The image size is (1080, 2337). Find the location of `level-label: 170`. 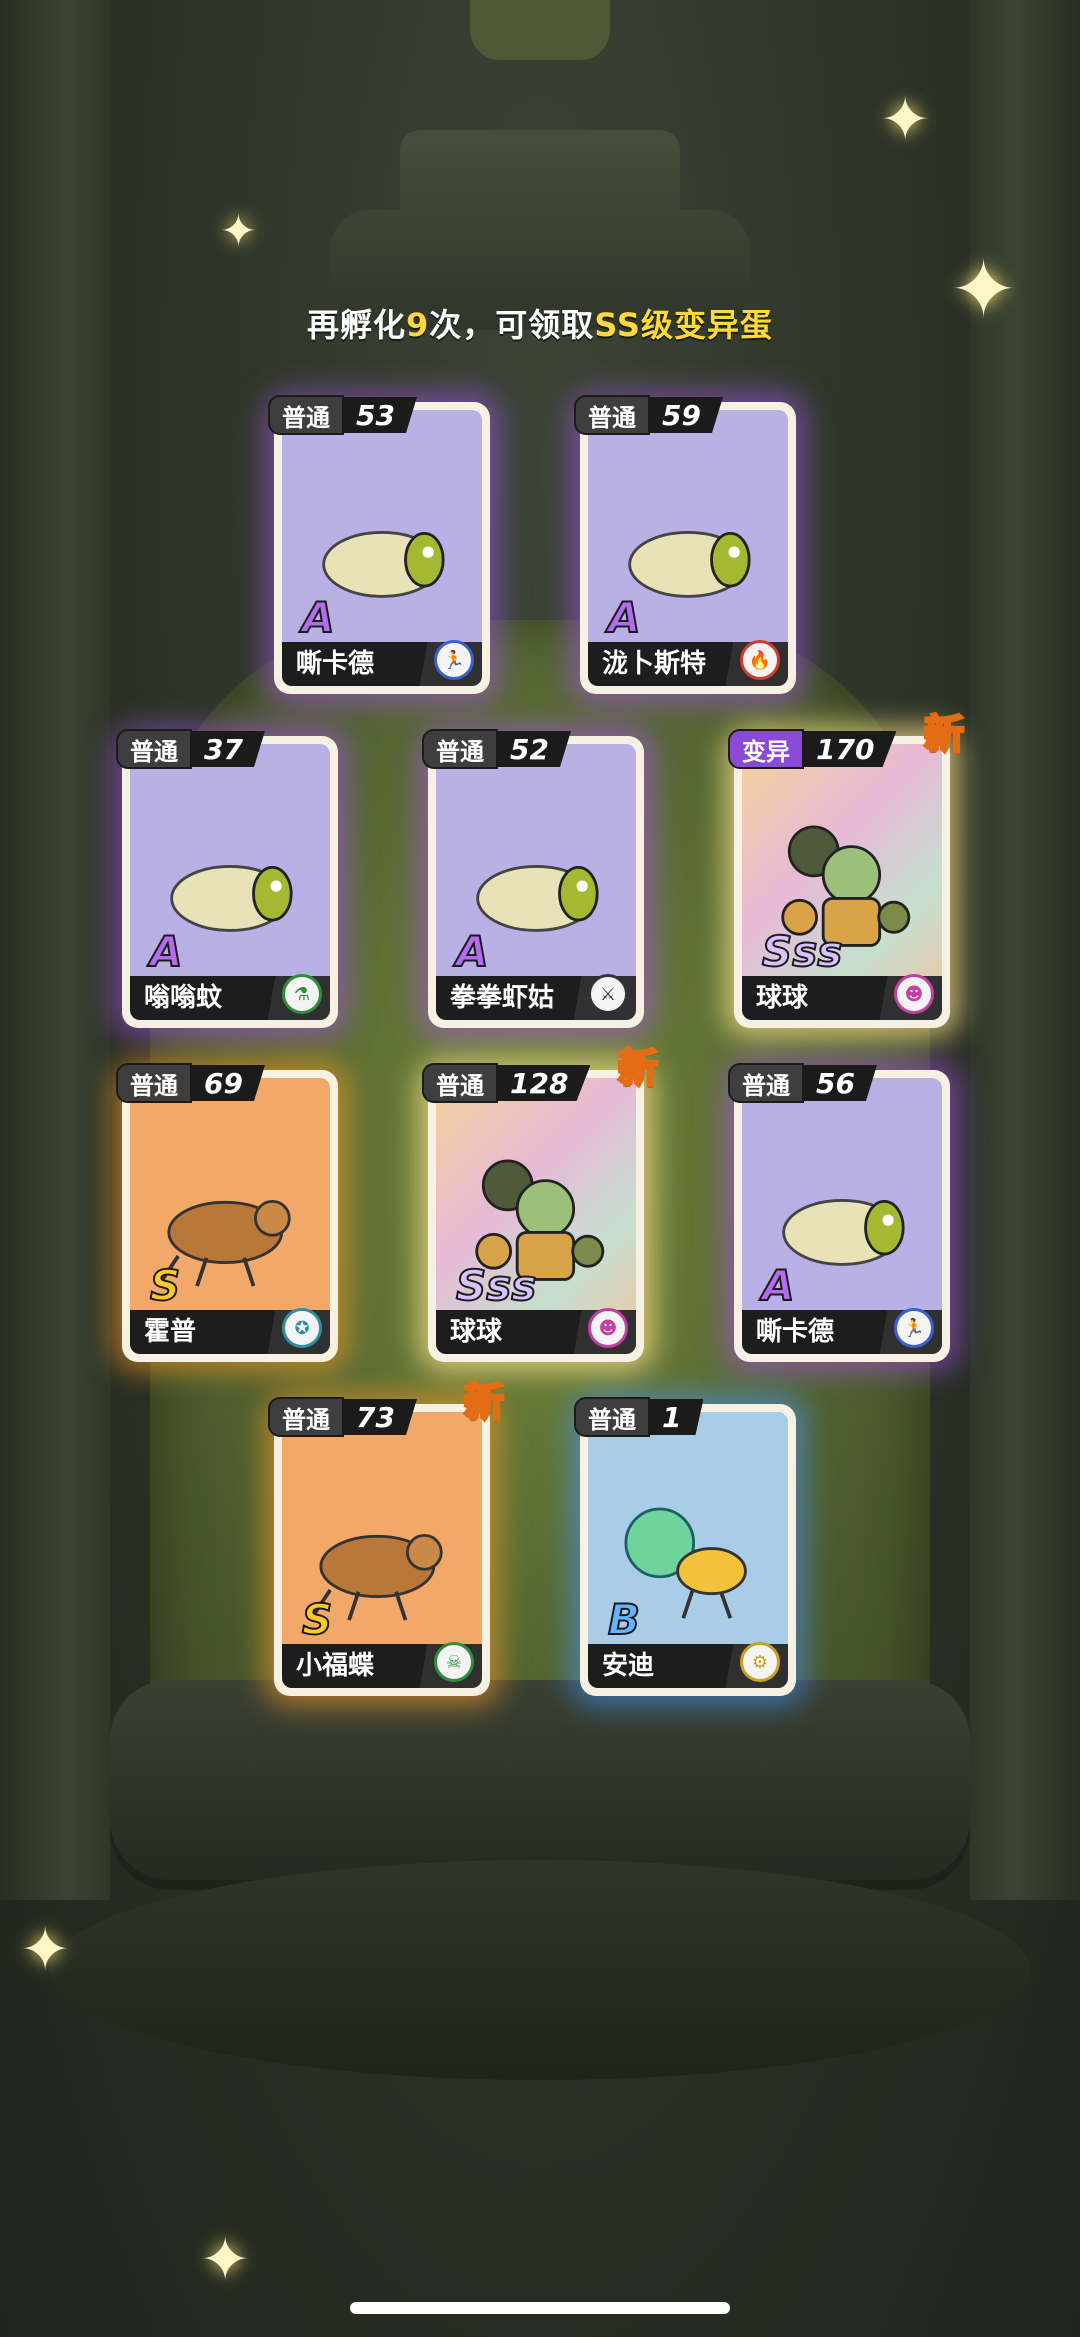

level-label: 170 is located at coordinates (850, 749).